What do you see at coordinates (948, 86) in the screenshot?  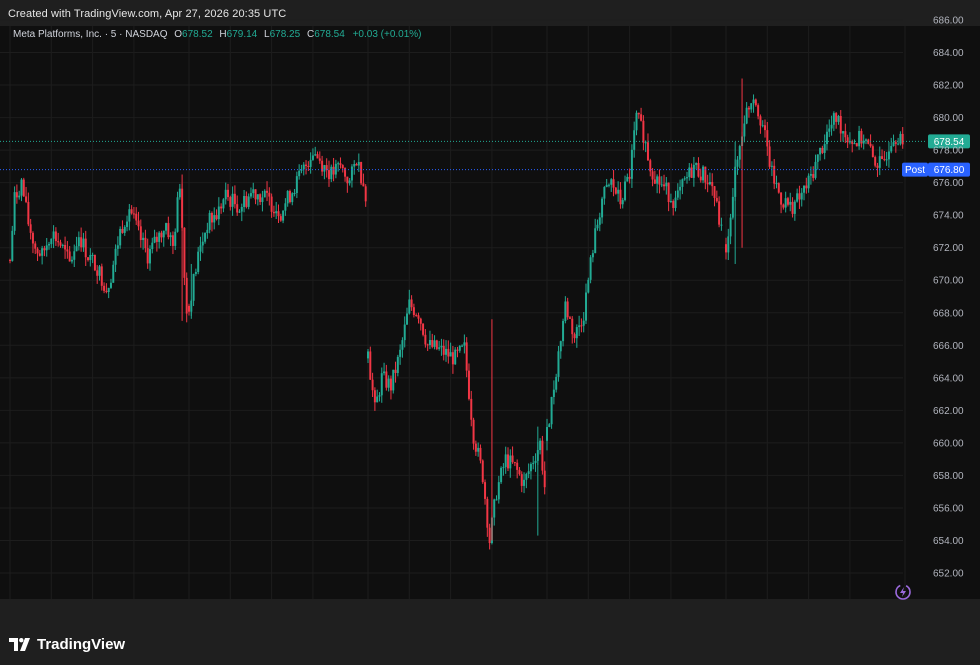 I see `price-tick-label: 682.00` at bounding box center [948, 86].